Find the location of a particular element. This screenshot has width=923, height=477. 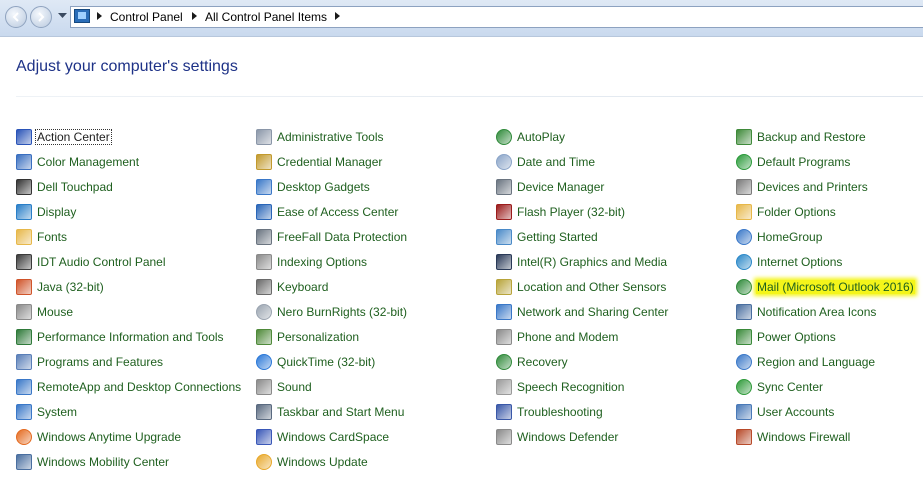

cp-item-default-programs: Default Programs is located at coordinates (829, 161).